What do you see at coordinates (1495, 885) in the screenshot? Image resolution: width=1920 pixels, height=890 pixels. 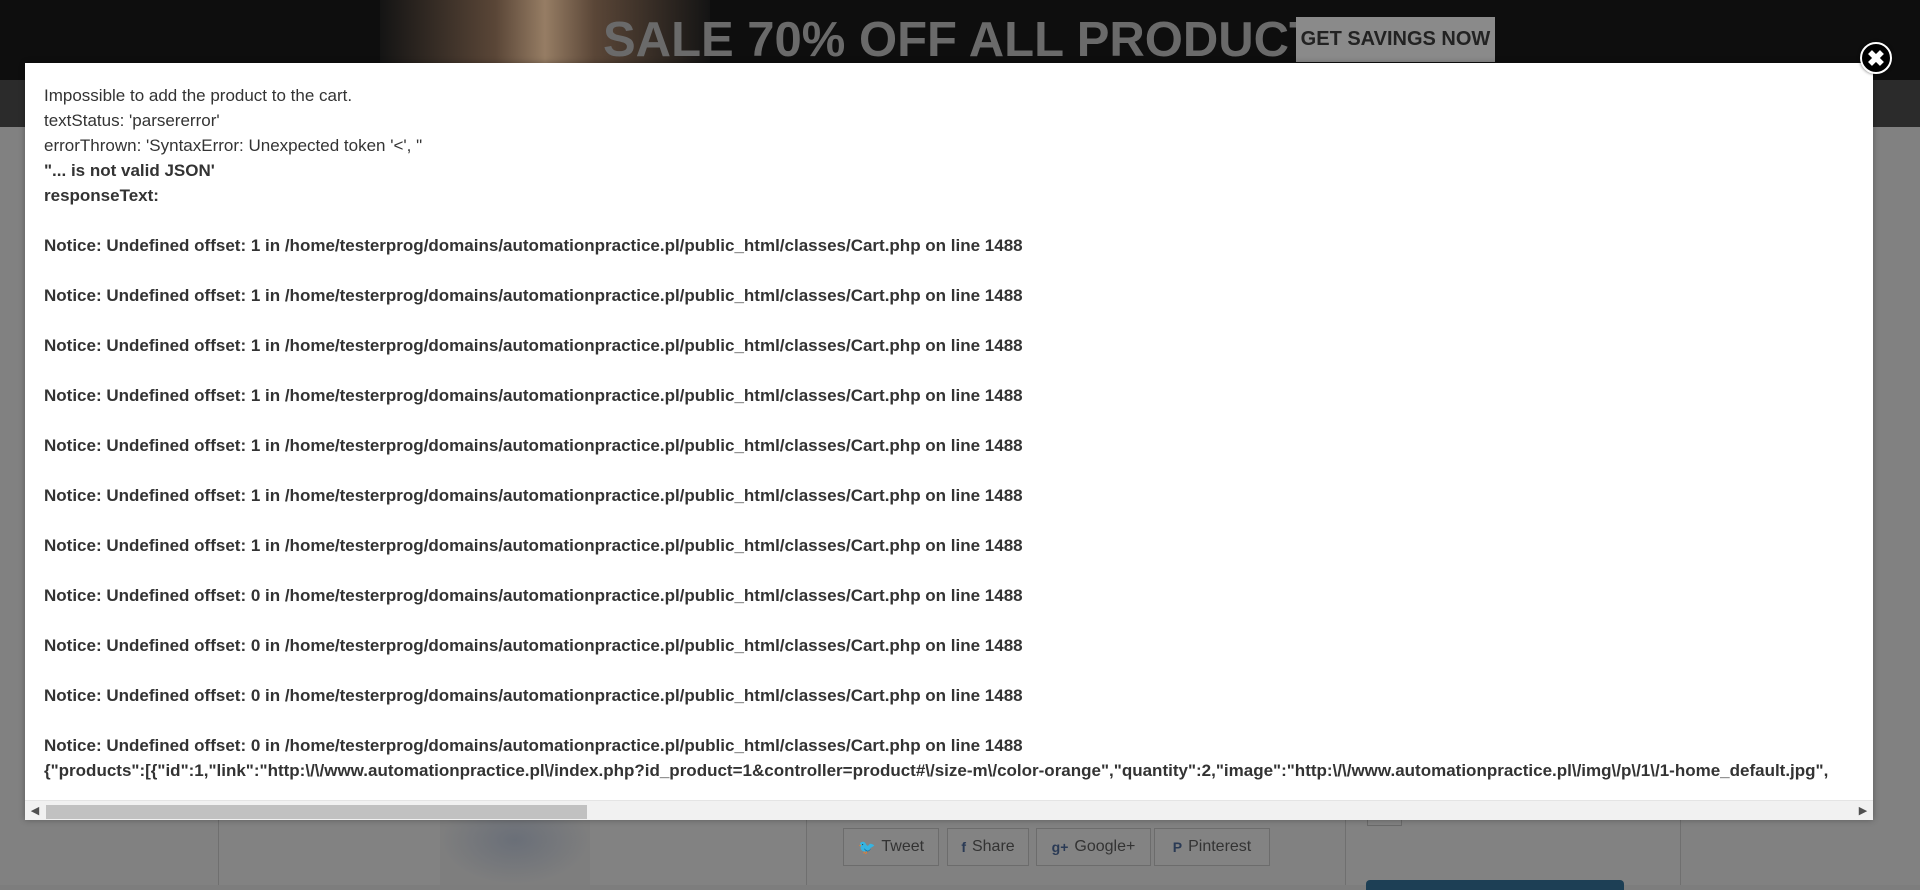 I see `add-to-cart-button` at bounding box center [1495, 885].